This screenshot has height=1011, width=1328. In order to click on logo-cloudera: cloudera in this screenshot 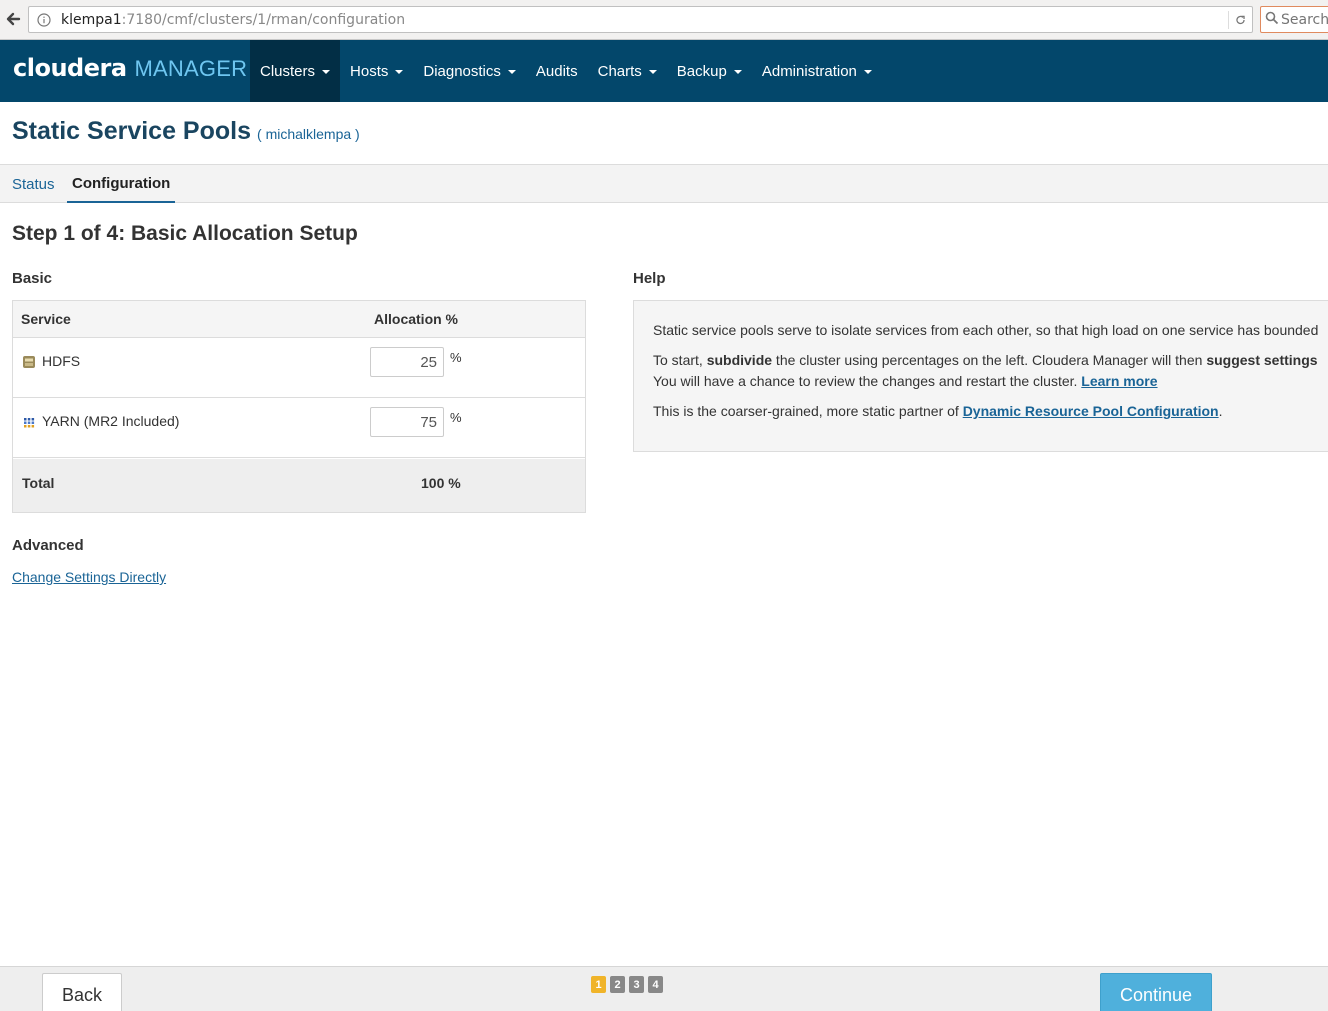, I will do `click(70, 68)`.